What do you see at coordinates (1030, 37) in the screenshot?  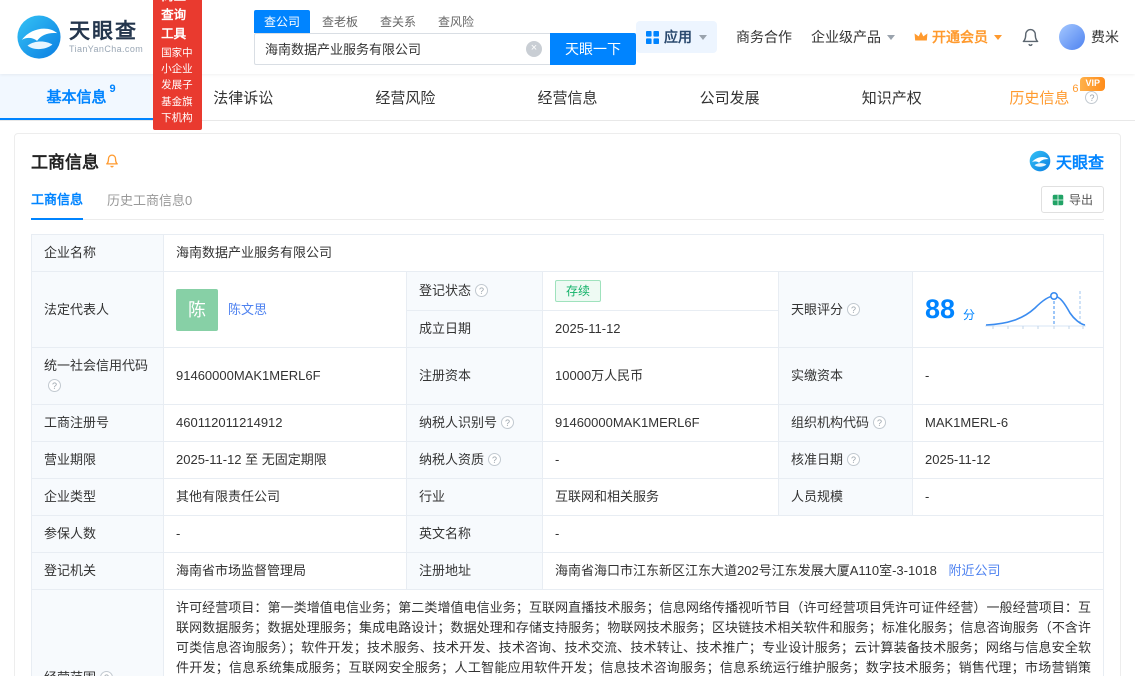 I see `notification-bell-icon` at bounding box center [1030, 37].